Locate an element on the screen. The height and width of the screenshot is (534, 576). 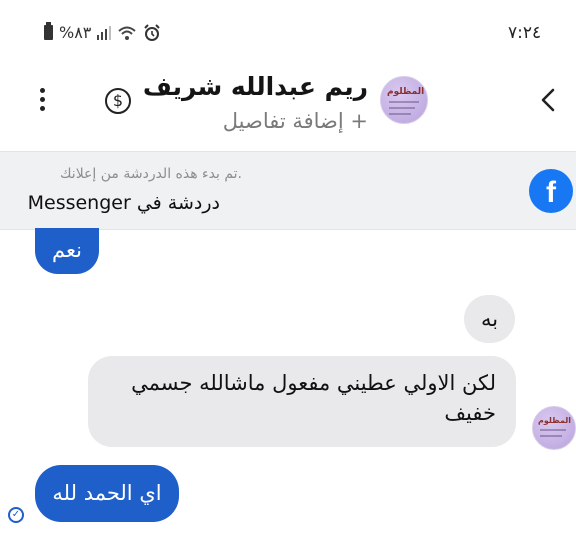
status-icons: %٨٣ is located at coordinates (102, 32).